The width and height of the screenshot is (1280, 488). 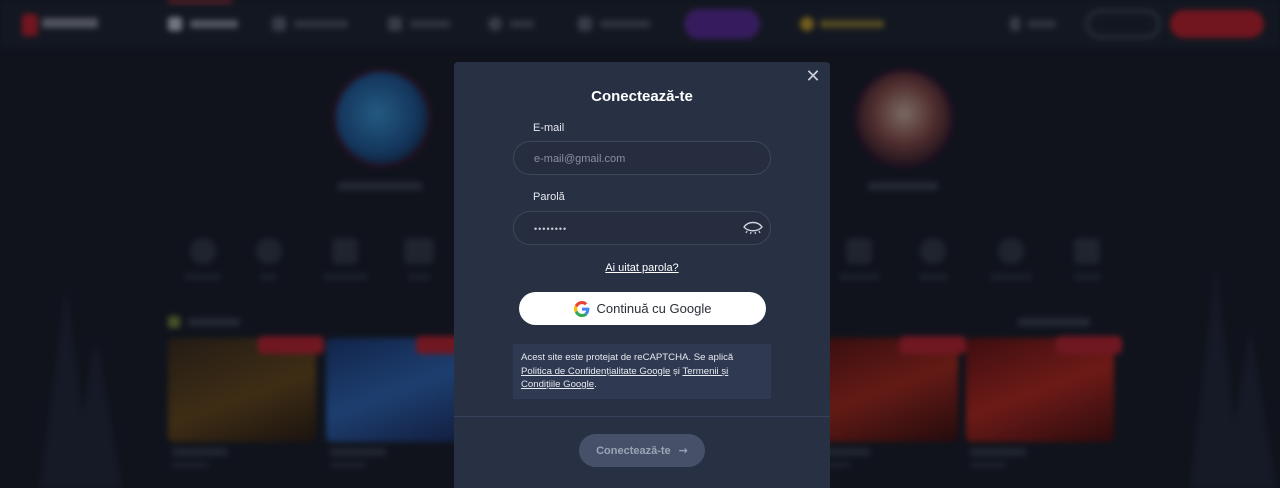 I want to click on recaptcha-connector: și, so click(x=676, y=371).